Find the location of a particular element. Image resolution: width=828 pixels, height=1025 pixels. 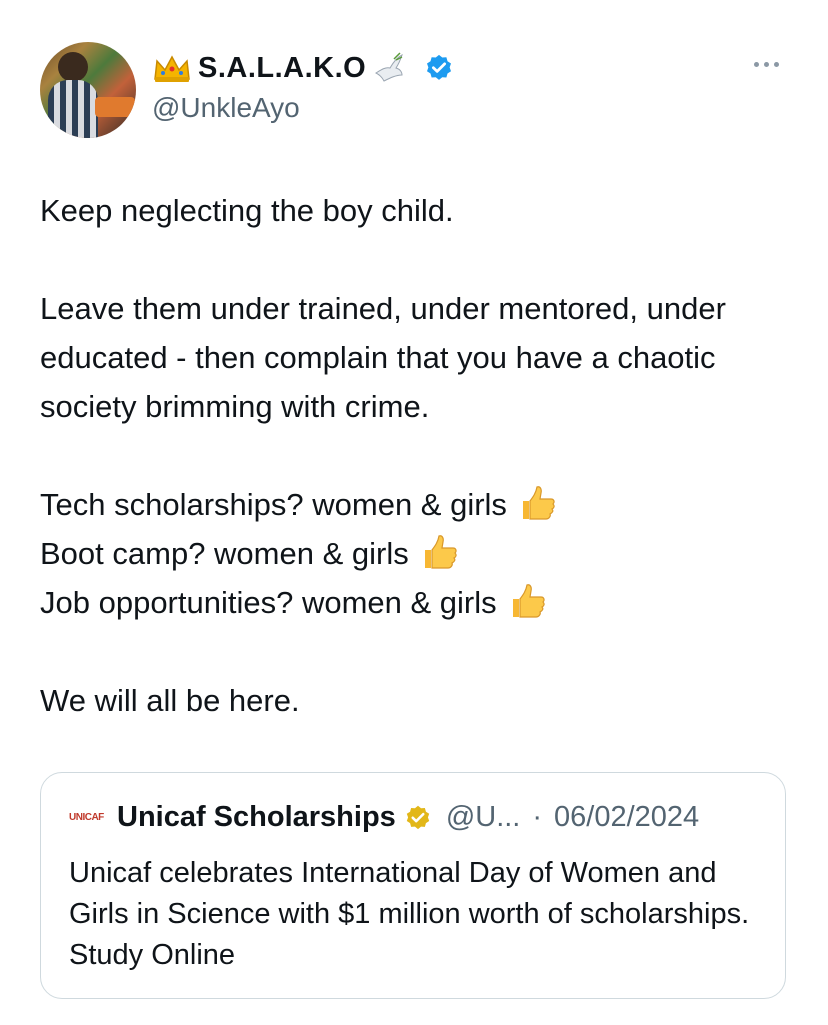

tweet-line: Boot camp? women & girls is located at coordinates (224, 553).